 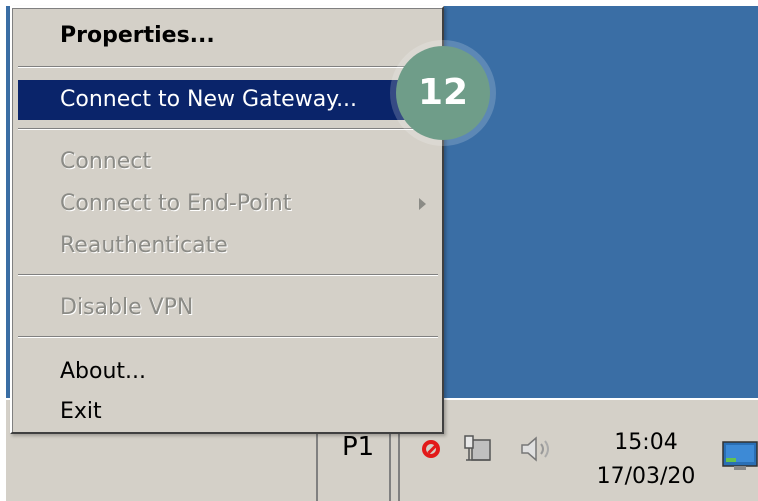 I want to click on no-entry-icon, so click(x=431, y=449).